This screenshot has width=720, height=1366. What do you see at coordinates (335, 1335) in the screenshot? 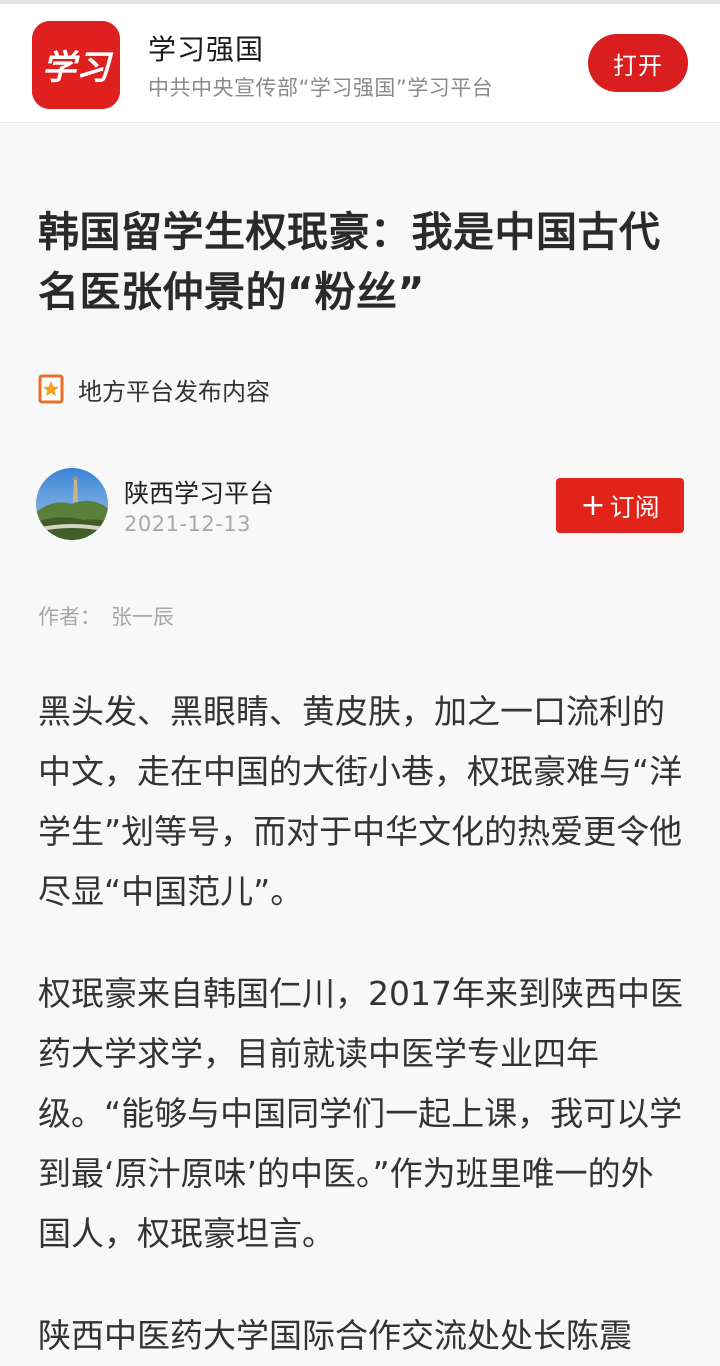
I see `article-paragraph: 陕西中医药大学国际合作交流处处长陈震` at bounding box center [335, 1335].